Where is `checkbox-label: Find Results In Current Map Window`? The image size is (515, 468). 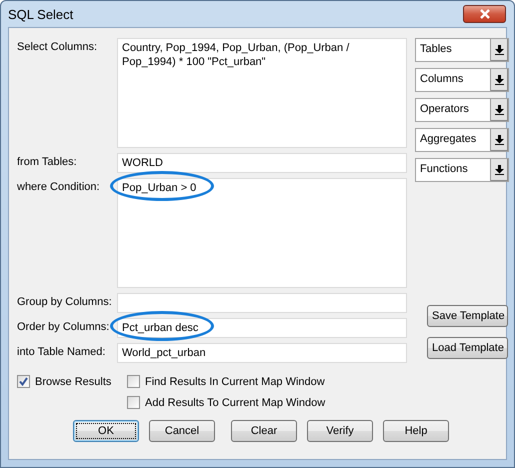 checkbox-label: Find Results In Current Map Window is located at coordinates (235, 382).